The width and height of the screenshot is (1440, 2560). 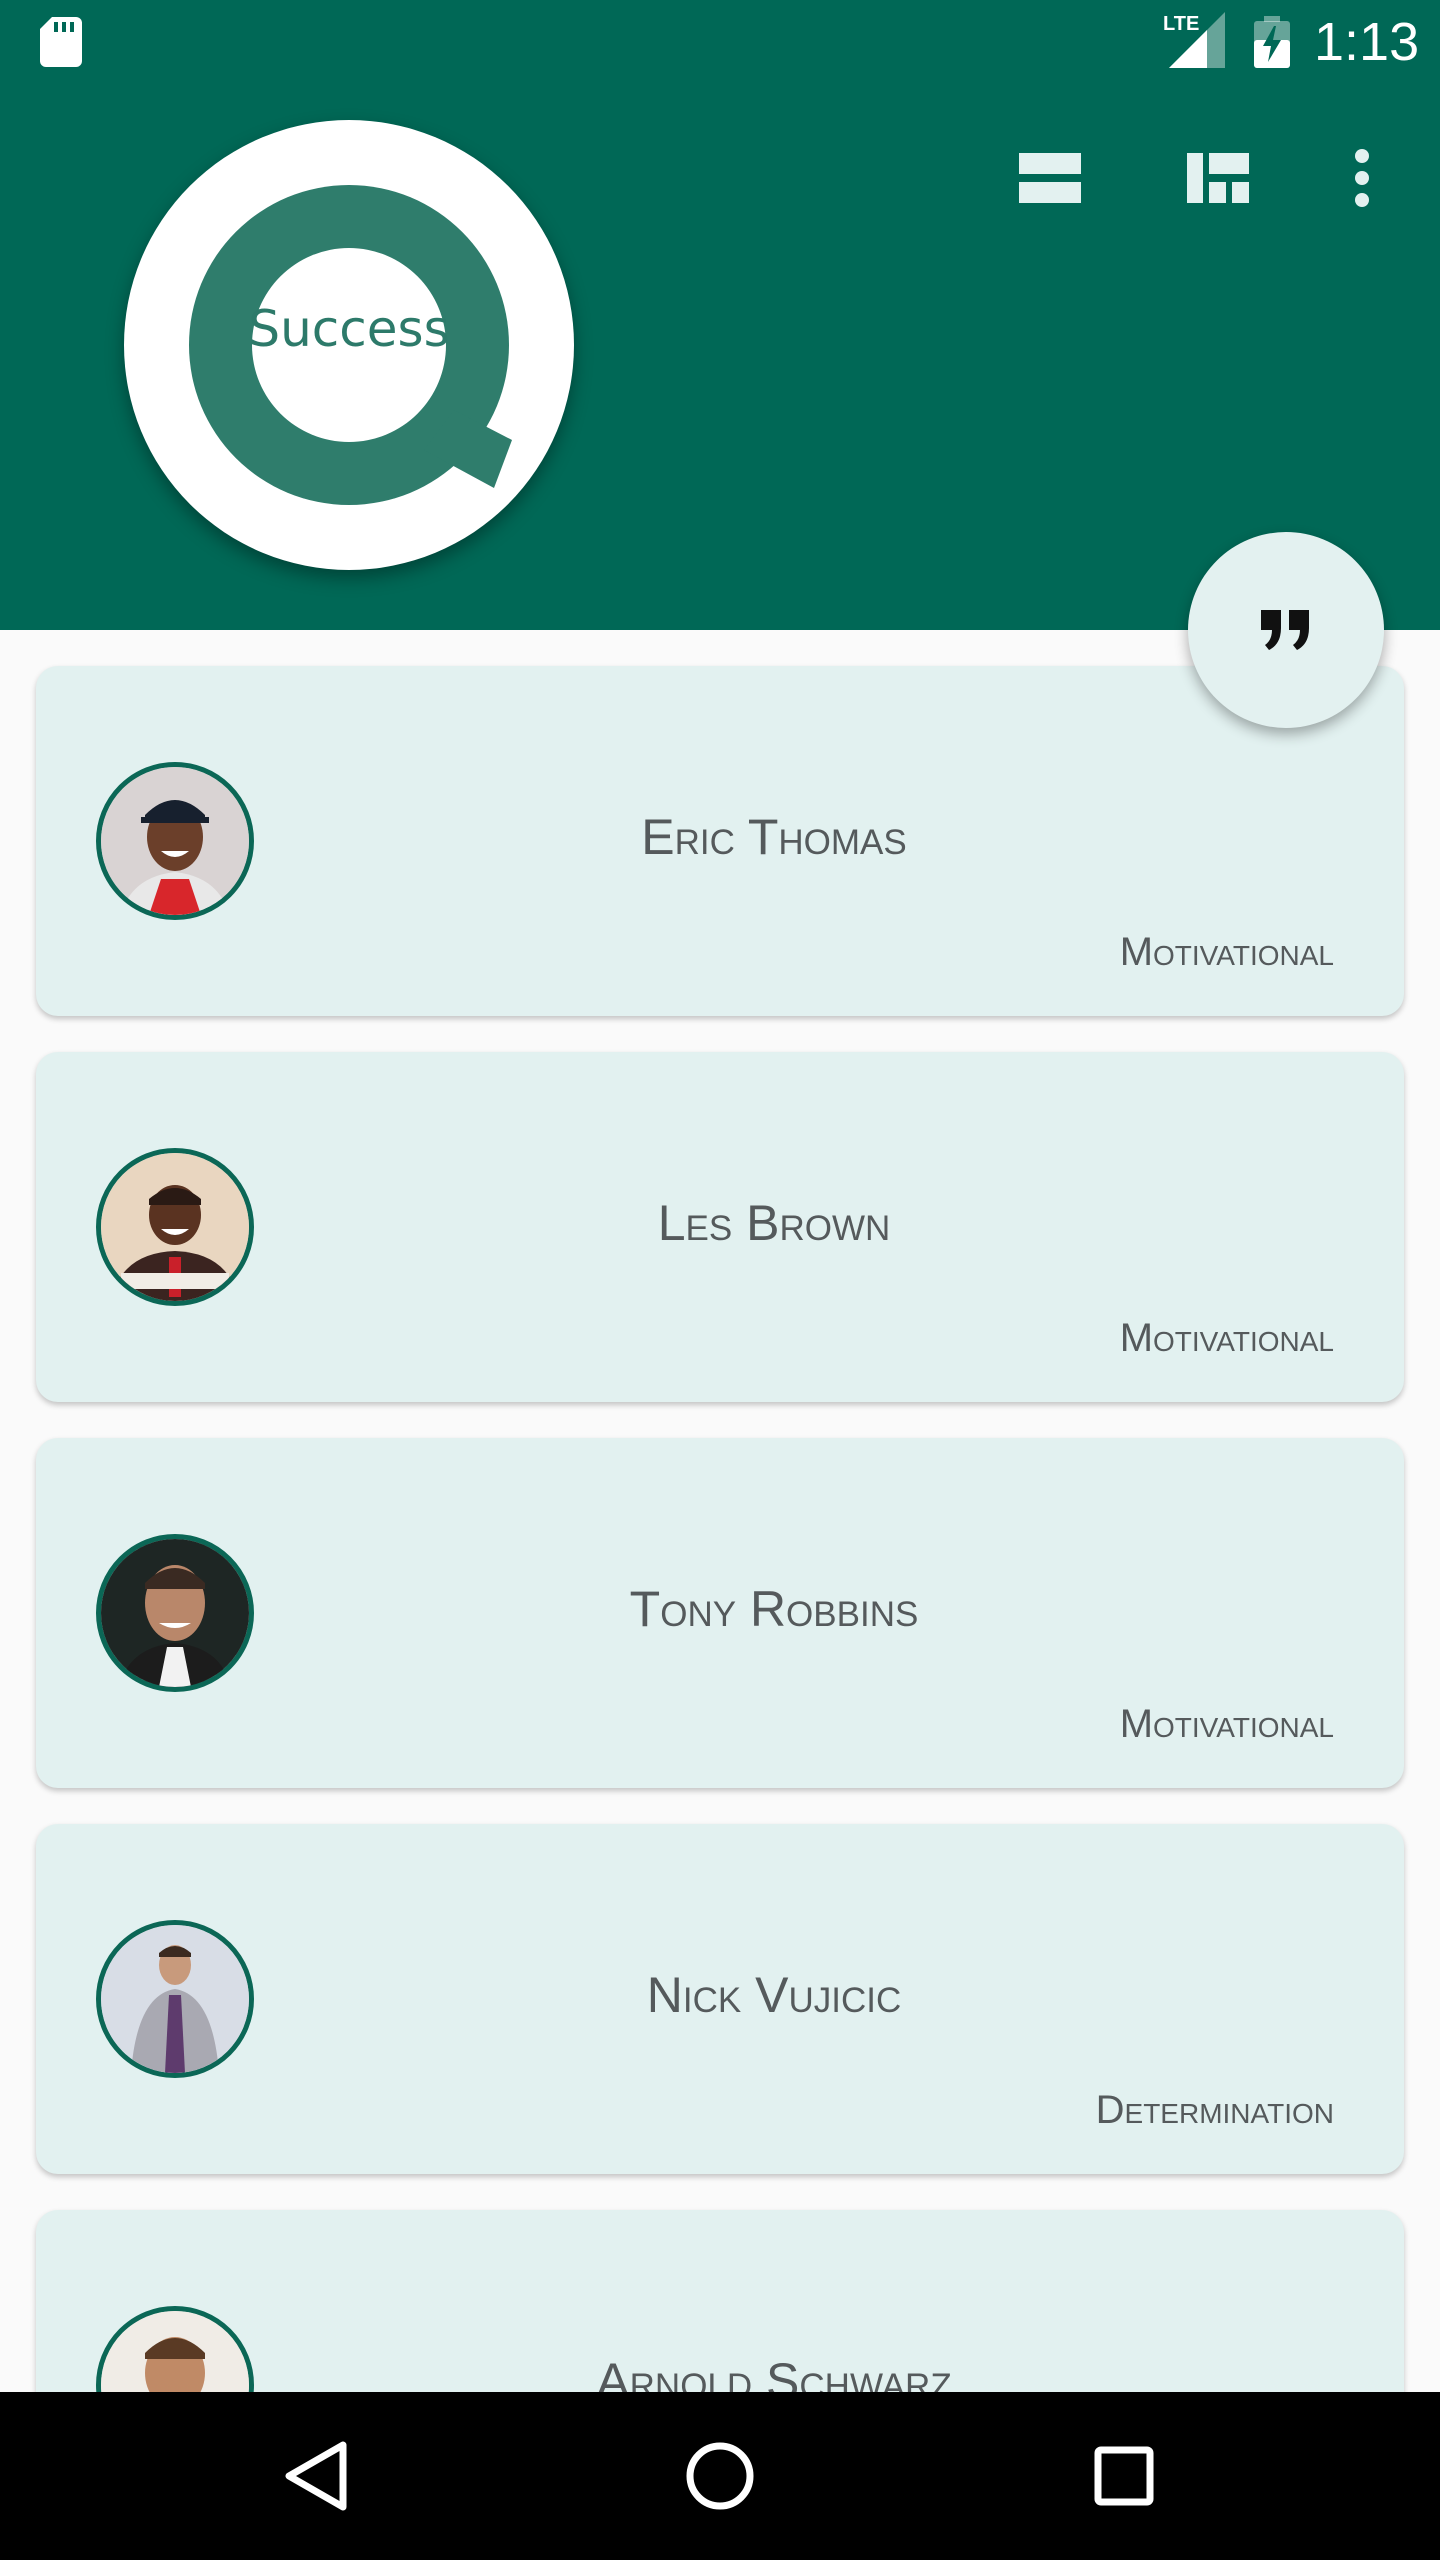 I want to click on person-name: Eric Thomas, so click(x=774, y=837).